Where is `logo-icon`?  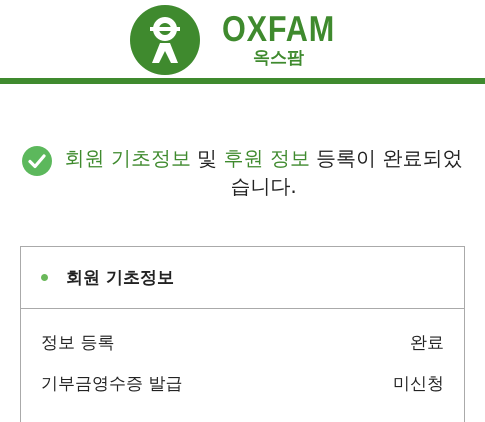
logo-icon is located at coordinates (165, 40).